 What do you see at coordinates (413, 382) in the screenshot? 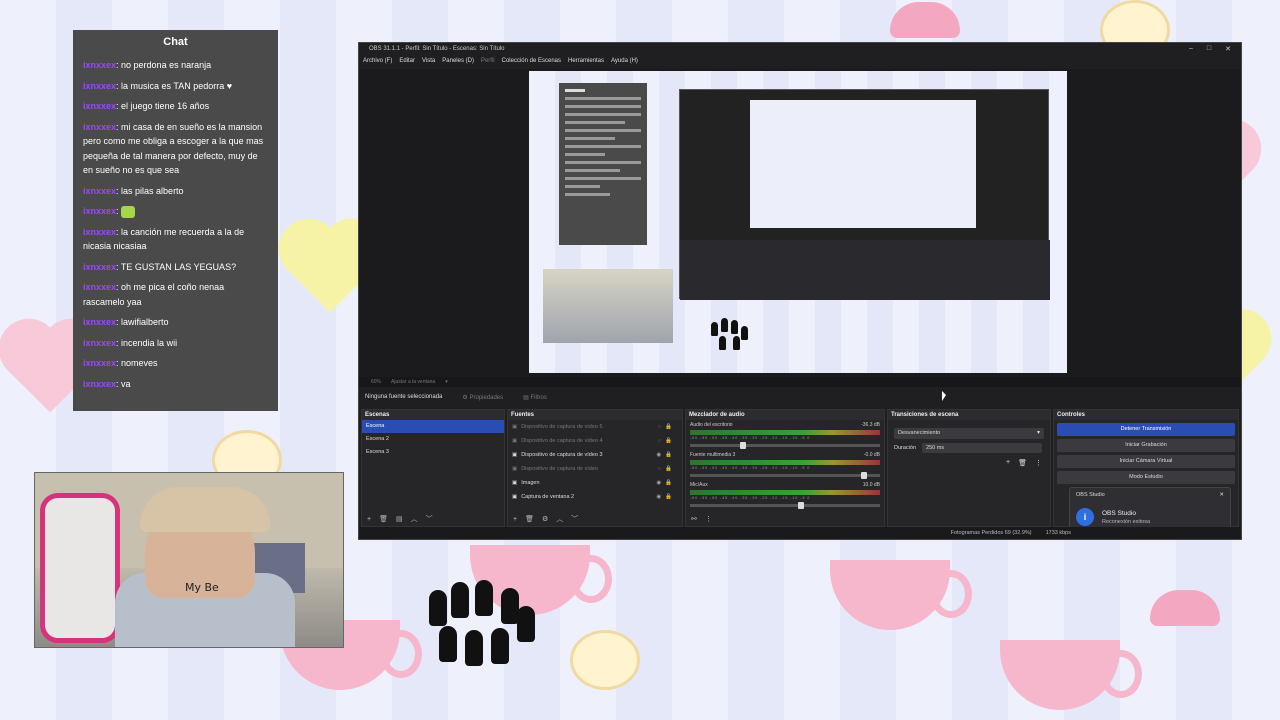
I see `fit-to-window-select: Ajustar a la ventana` at bounding box center [413, 382].